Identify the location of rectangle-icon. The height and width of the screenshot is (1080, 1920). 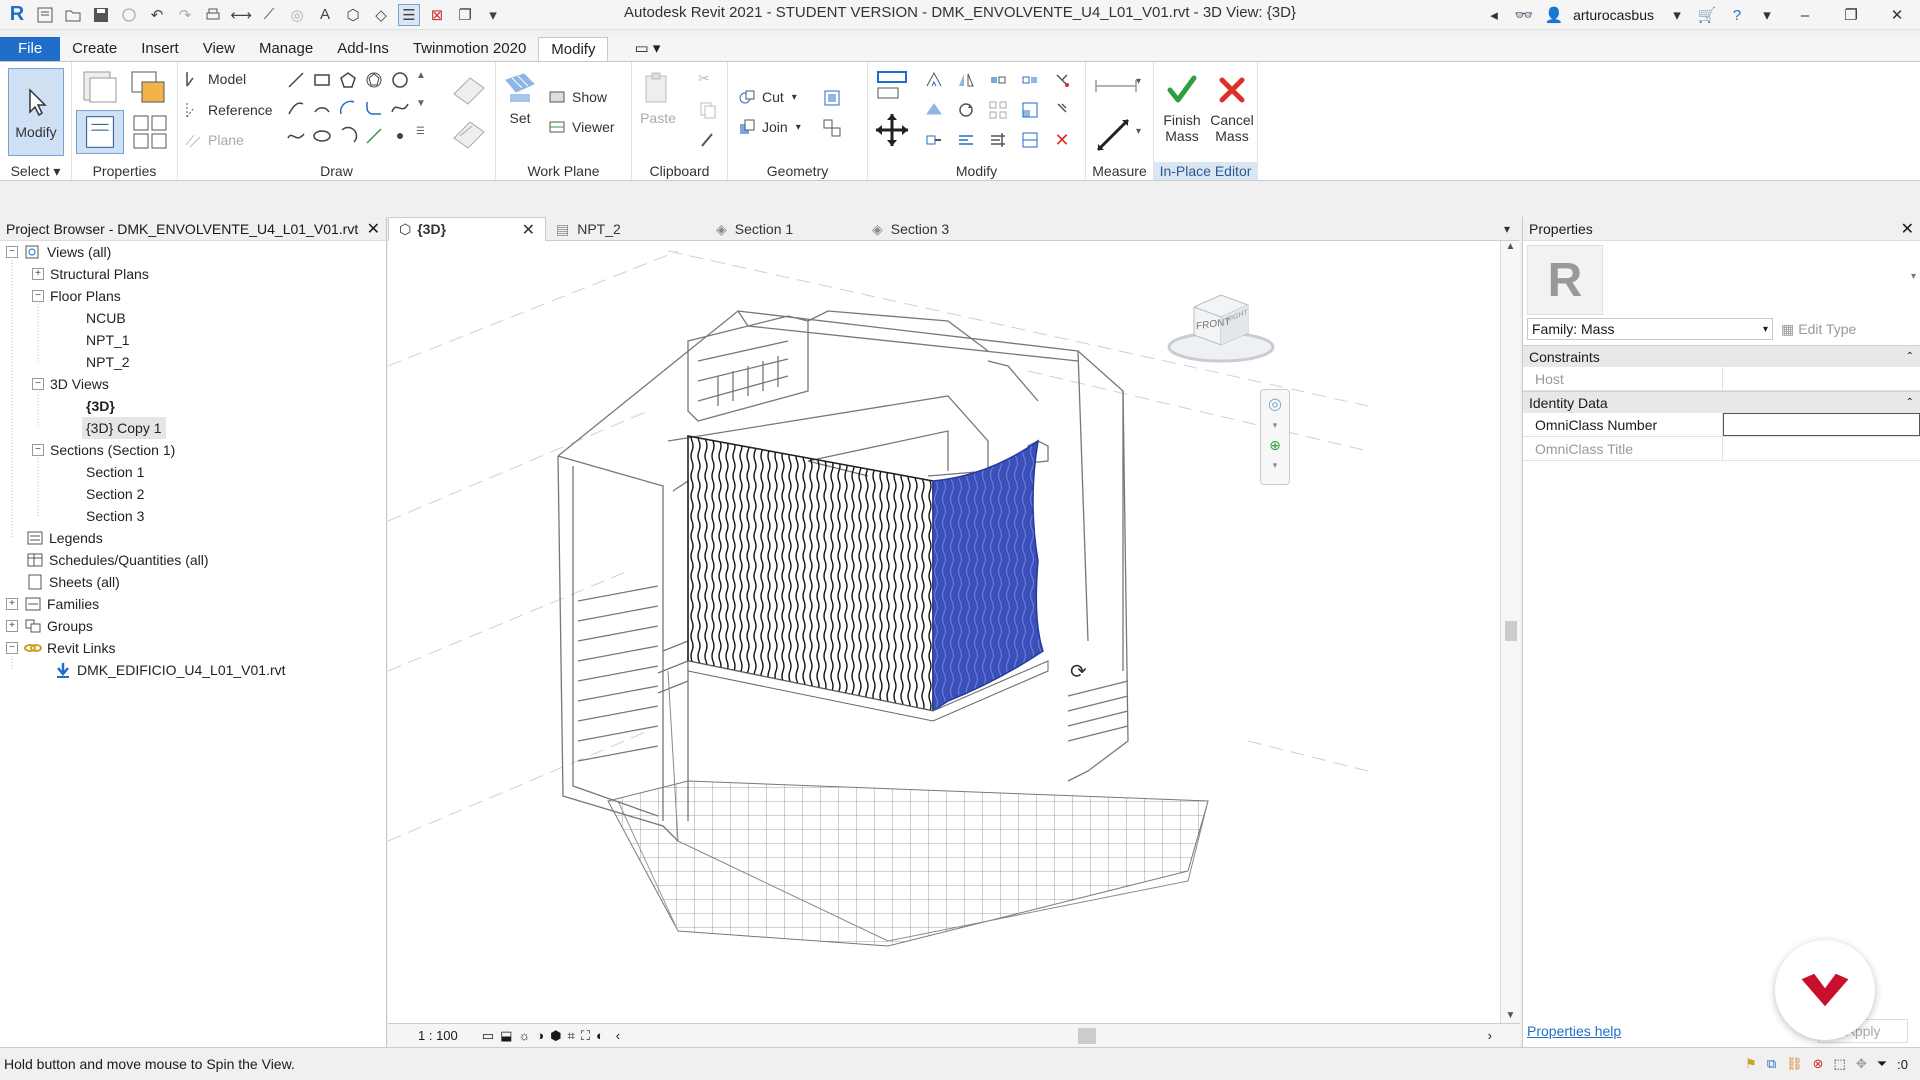
(322, 80).